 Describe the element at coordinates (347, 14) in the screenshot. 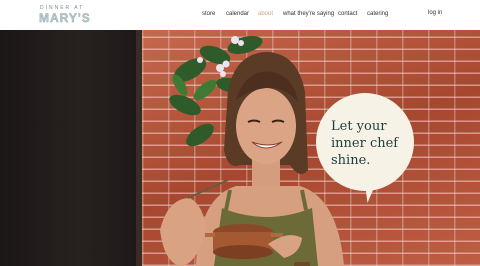

I see `nav-contact: contact` at that location.